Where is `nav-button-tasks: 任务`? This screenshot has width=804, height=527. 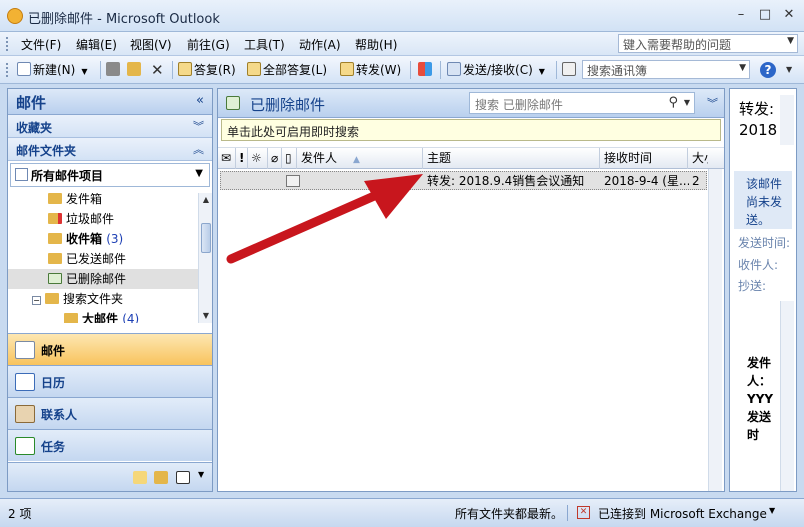 nav-button-tasks: 任务 is located at coordinates (110, 445).